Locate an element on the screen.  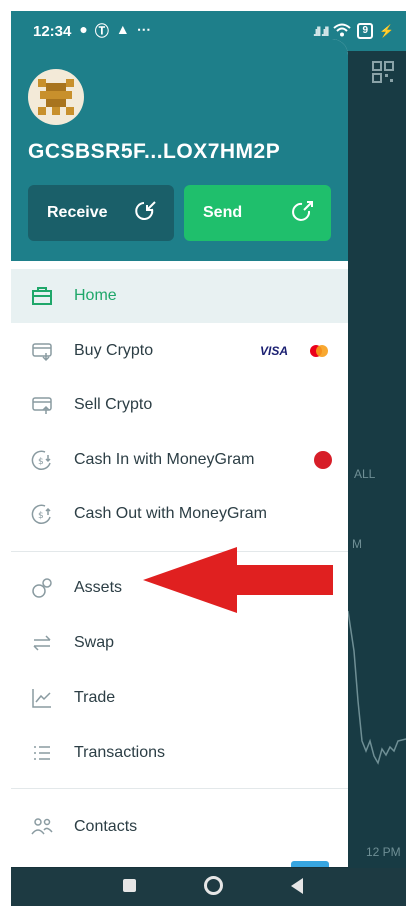
contacts-icon is located at coordinates (42, 826).